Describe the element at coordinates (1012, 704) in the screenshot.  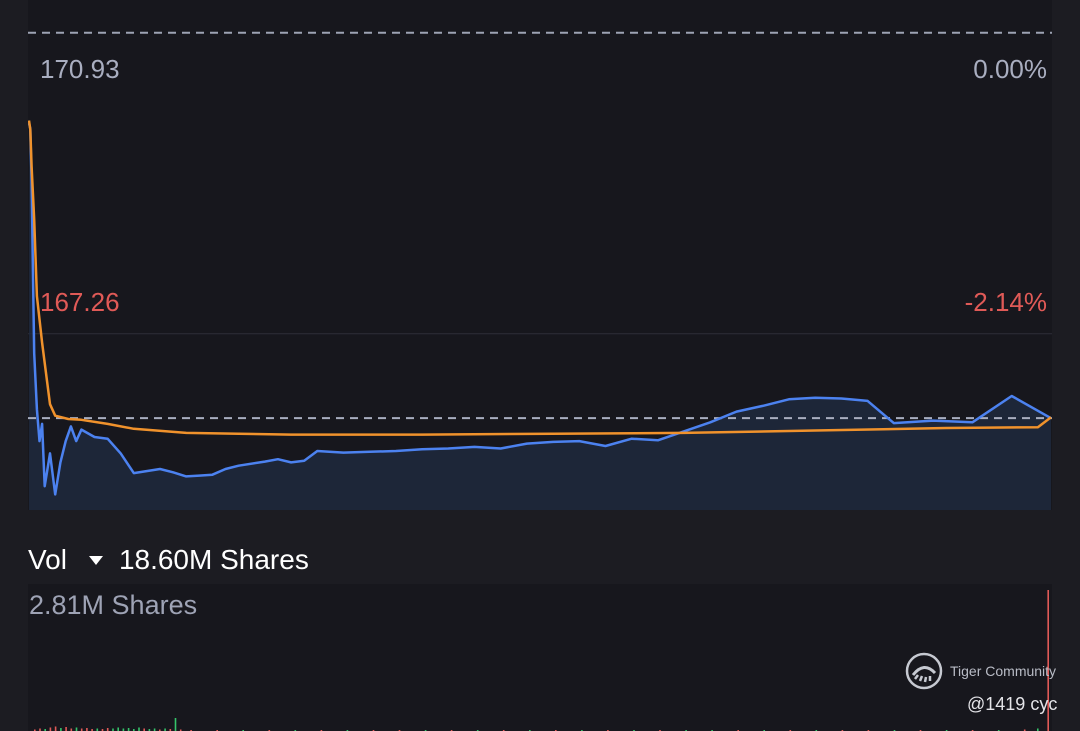
I see `watermark-user: @1419 cyc` at that location.